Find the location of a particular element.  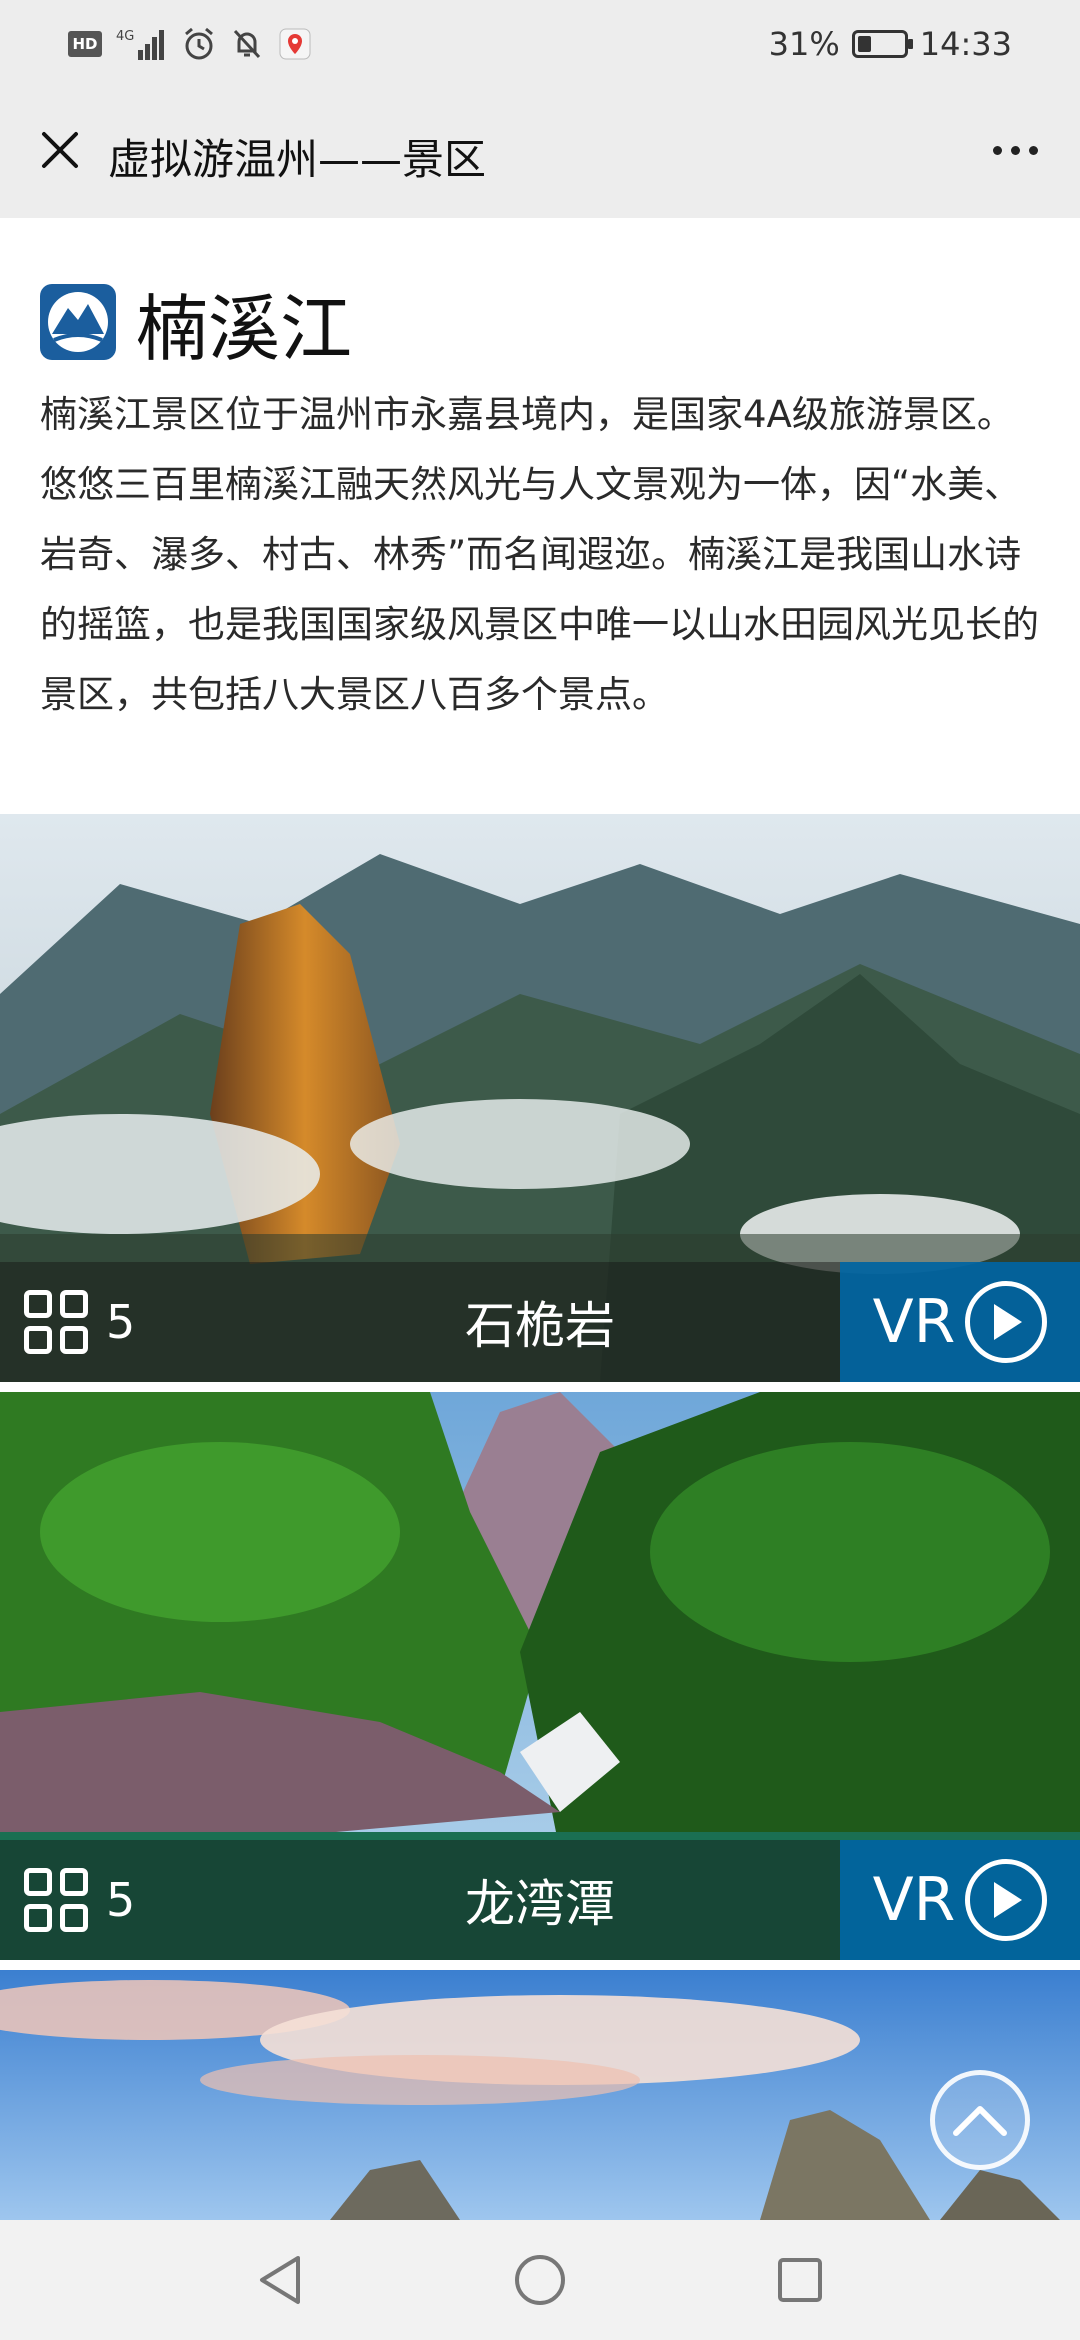

status-icons: HD 4G is located at coordinates (190, 44).